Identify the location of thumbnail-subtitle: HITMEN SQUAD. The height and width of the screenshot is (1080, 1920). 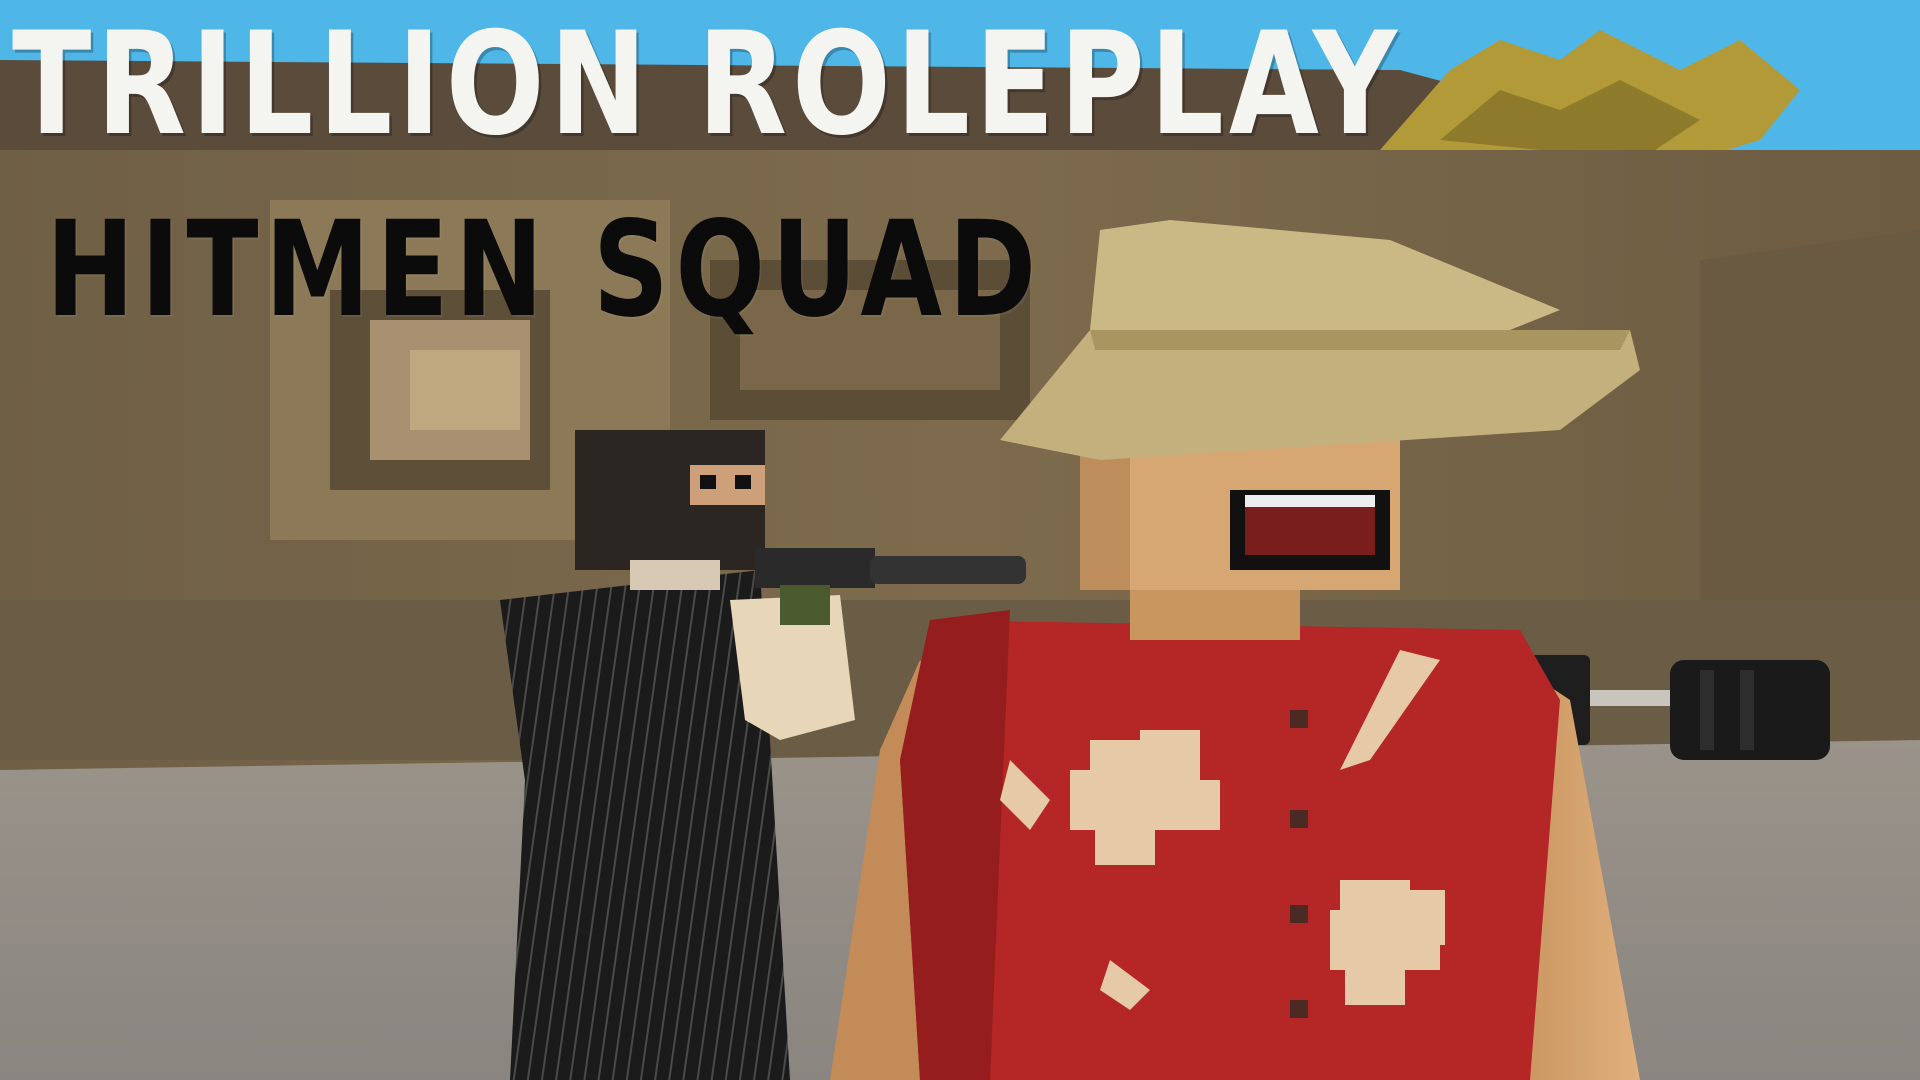
(544, 270).